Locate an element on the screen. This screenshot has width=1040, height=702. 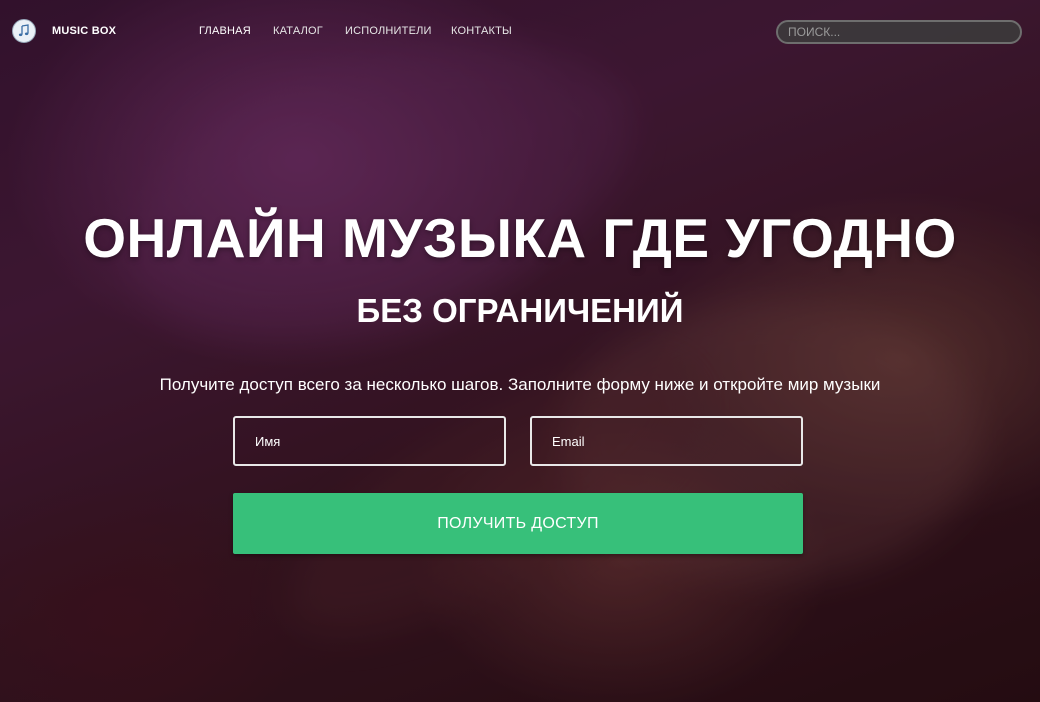
music-note-icon is located at coordinates (24, 31).